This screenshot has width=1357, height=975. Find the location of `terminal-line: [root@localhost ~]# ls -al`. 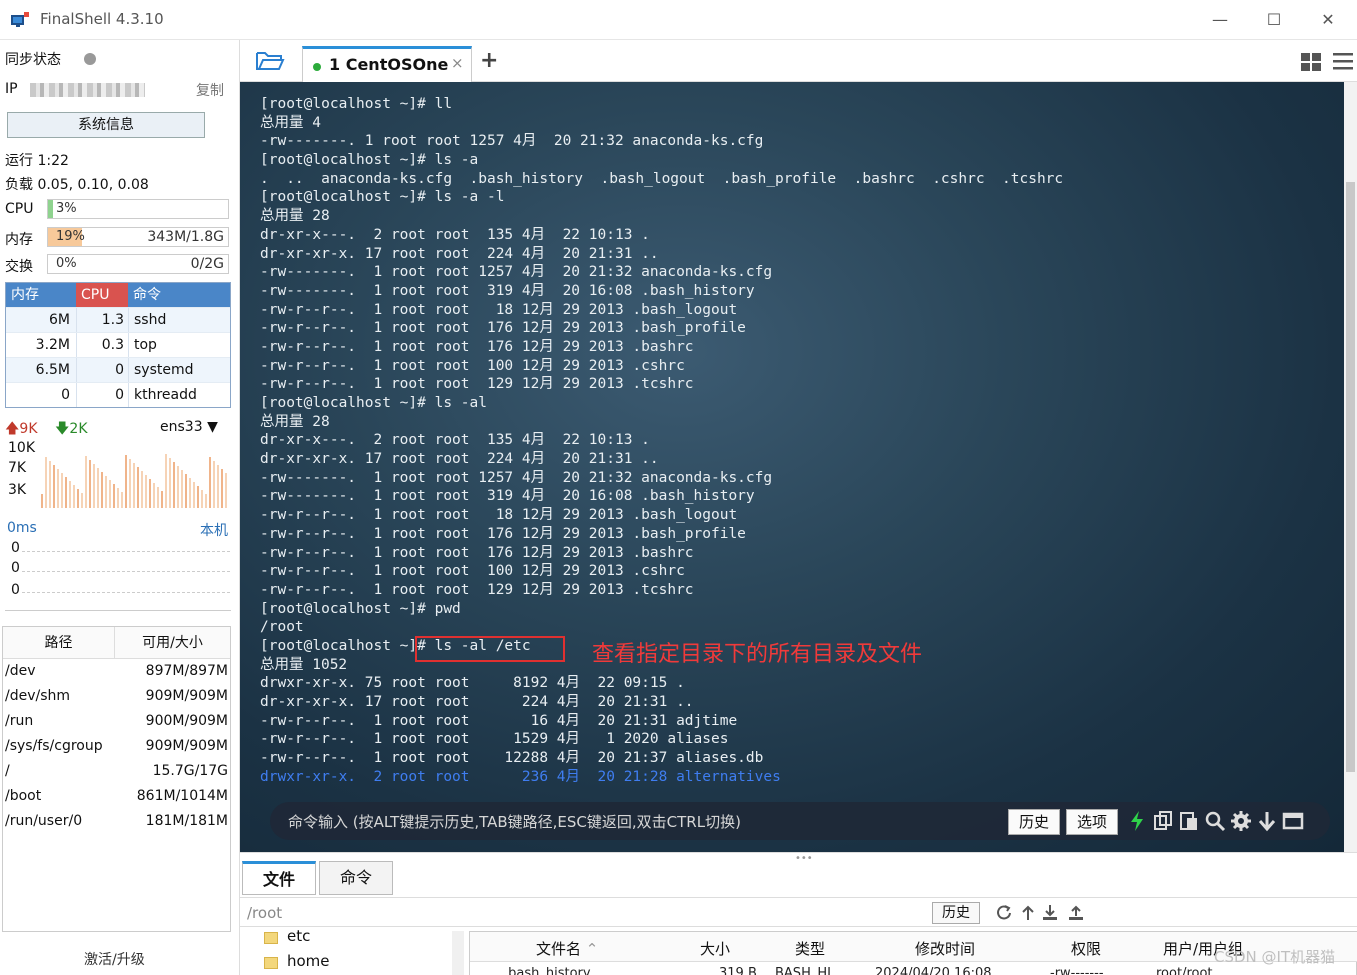

terminal-line: [root@localhost ~]# ls -al is located at coordinates (373, 403).